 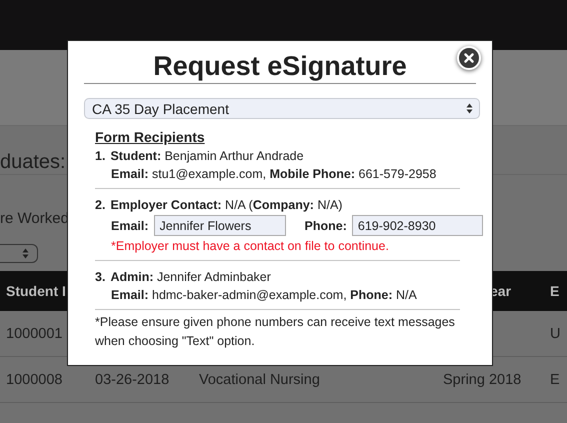 I want to click on list-number: 1., so click(x=100, y=156).